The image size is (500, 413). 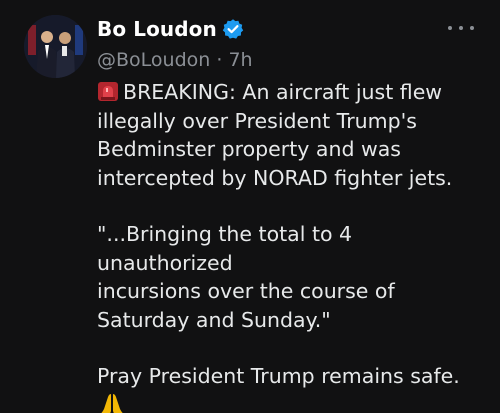 What do you see at coordinates (240, 60) in the screenshot?
I see `timestamp: 7h` at bounding box center [240, 60].